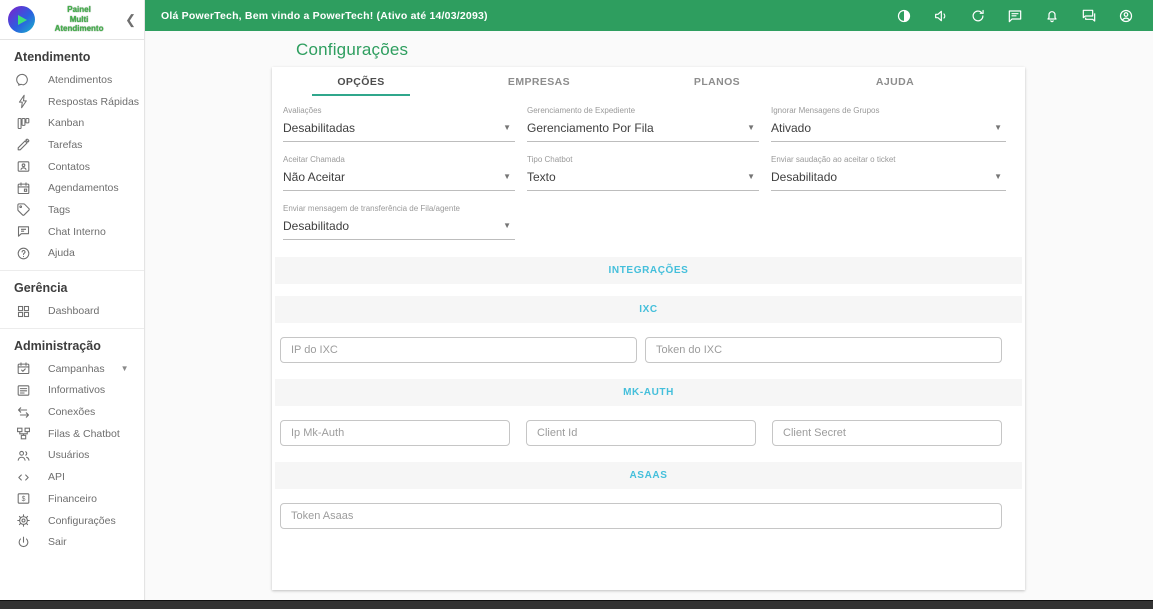  I want to click on topbar-icons, so click(1015, 16).